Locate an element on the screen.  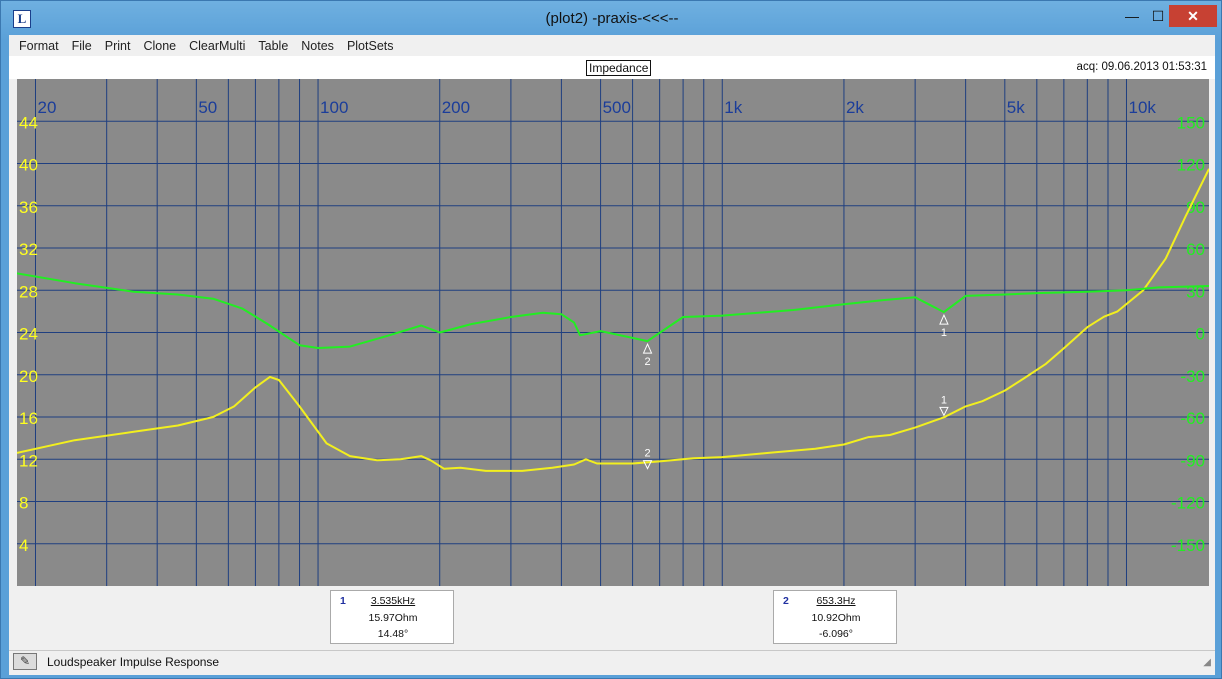
marker-impedance: 10.92Ohm is located at coordinates (836, 618).